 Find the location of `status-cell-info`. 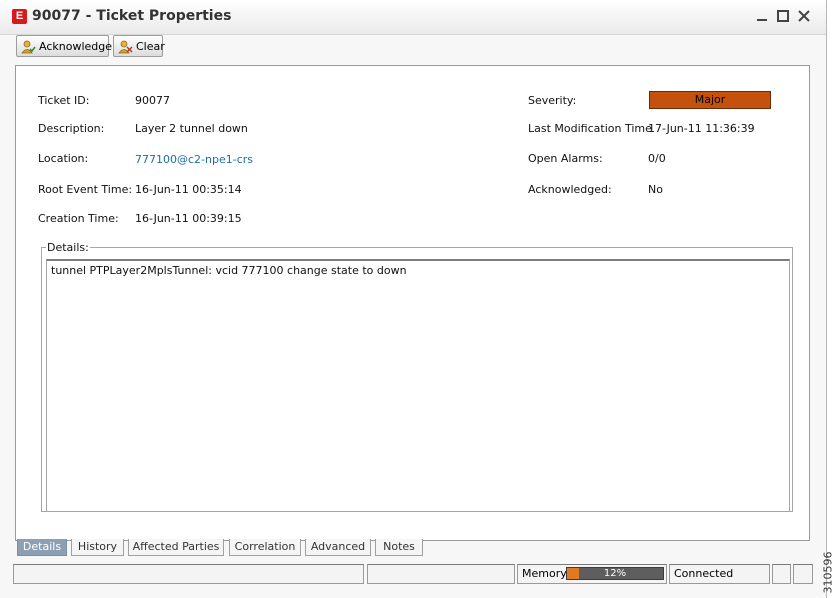

status-cell-info is located at coordinates (441, 574).